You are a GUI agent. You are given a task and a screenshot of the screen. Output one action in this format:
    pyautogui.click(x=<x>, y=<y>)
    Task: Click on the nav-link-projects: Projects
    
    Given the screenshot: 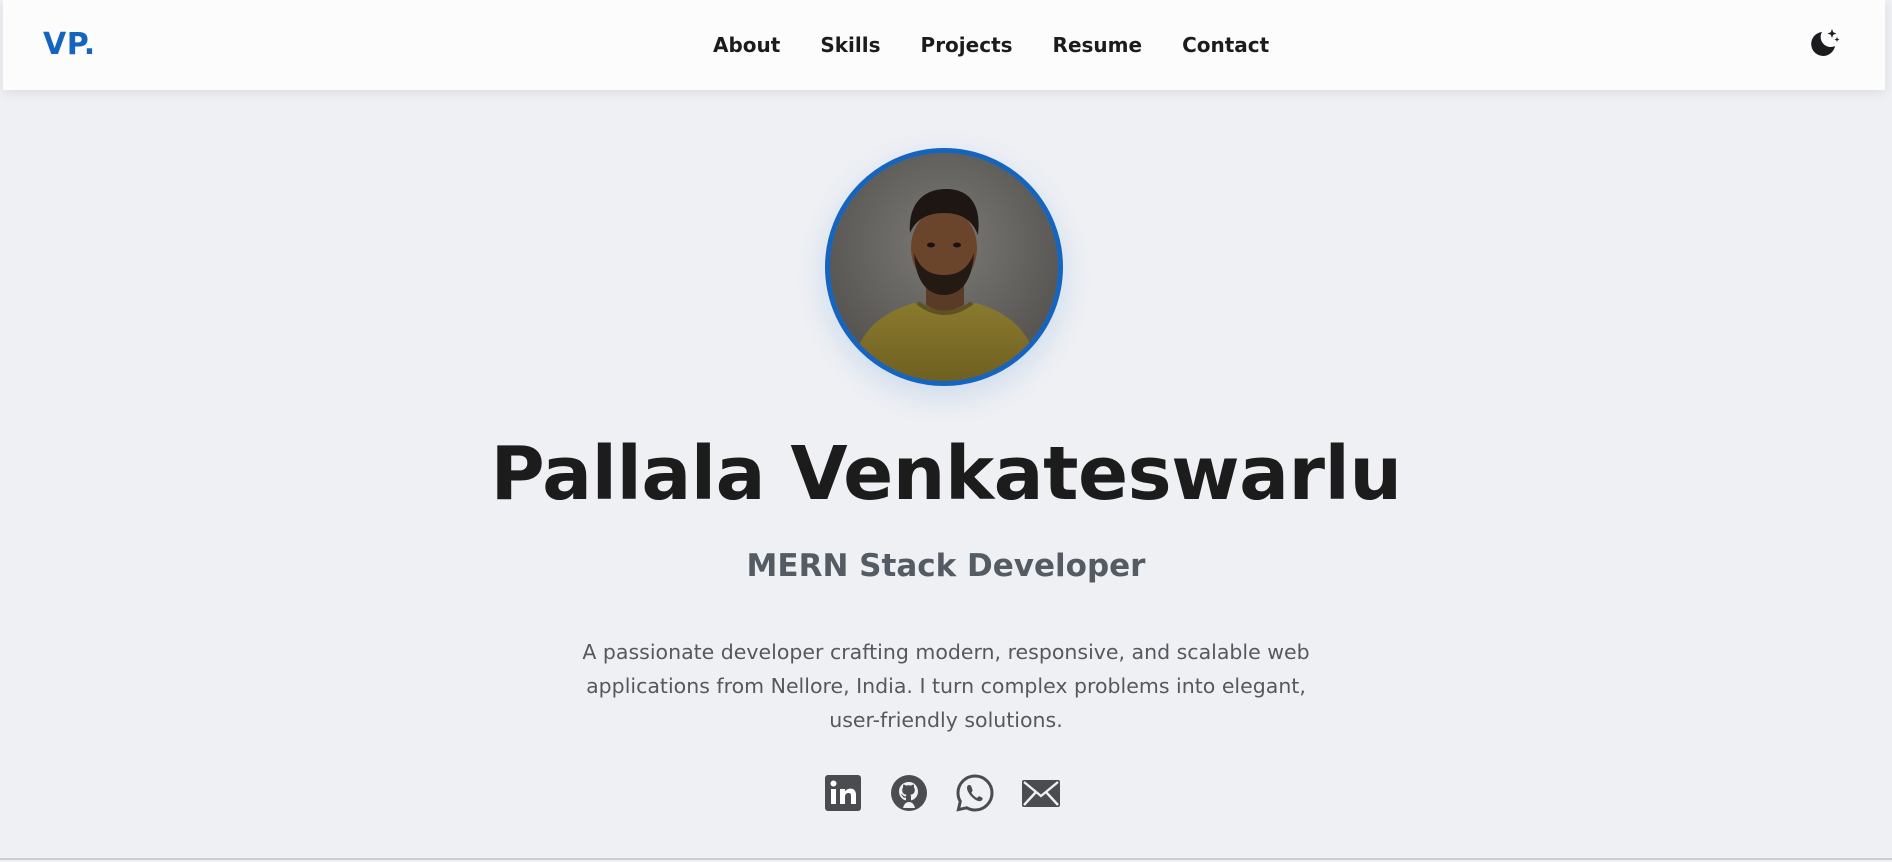 What is the action you would take?
    pyautogui.click(x=967, y=45)
    